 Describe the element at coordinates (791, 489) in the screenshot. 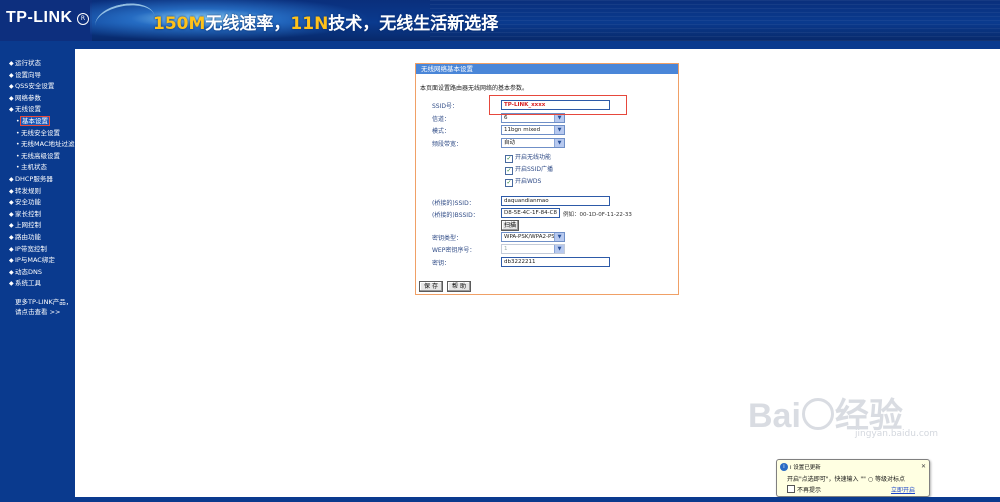

I see `checkbox-icon` at that location.